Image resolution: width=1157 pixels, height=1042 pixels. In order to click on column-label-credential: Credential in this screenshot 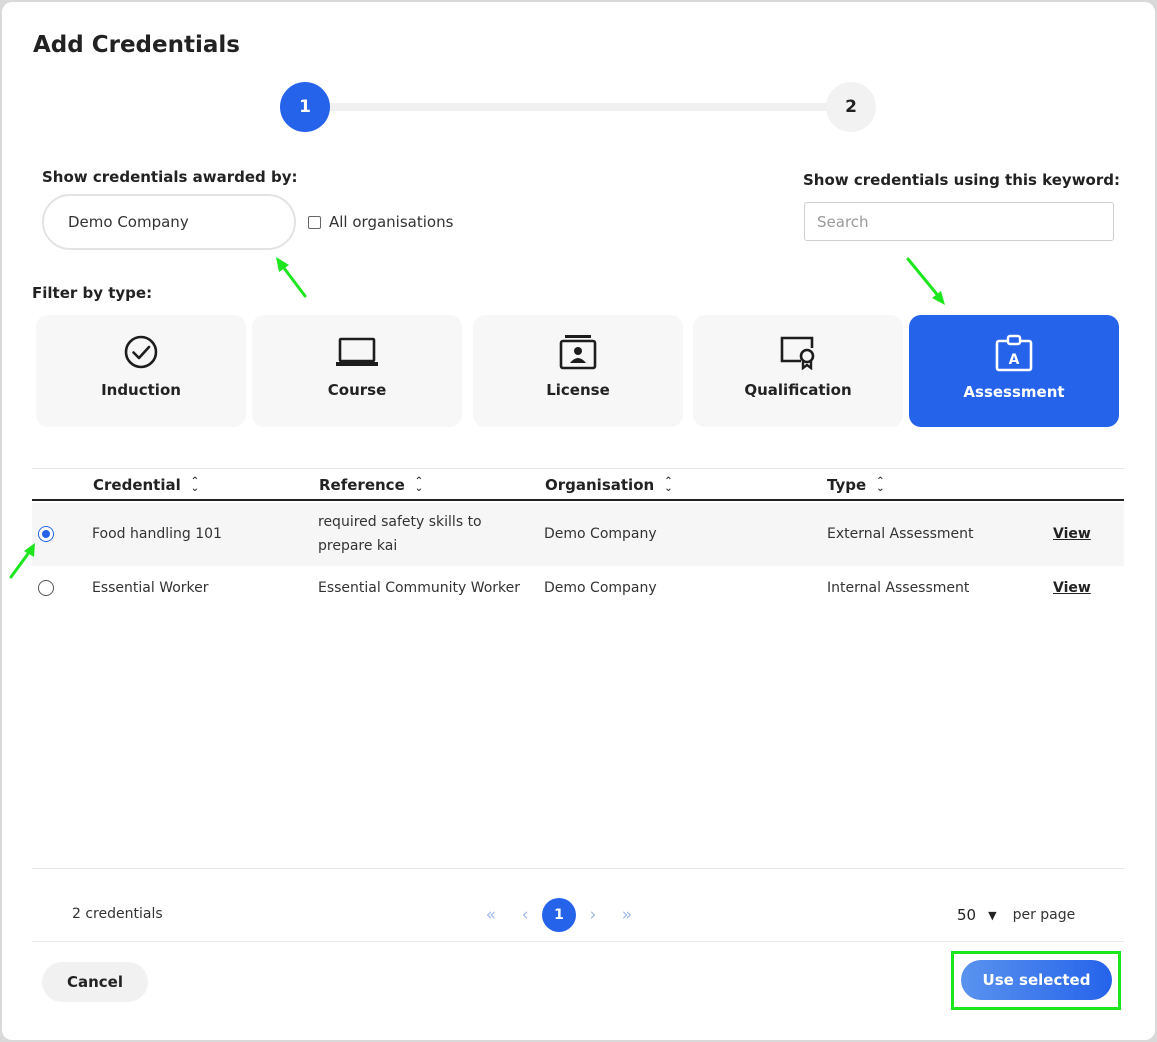, I will do `click(137, 485)`.